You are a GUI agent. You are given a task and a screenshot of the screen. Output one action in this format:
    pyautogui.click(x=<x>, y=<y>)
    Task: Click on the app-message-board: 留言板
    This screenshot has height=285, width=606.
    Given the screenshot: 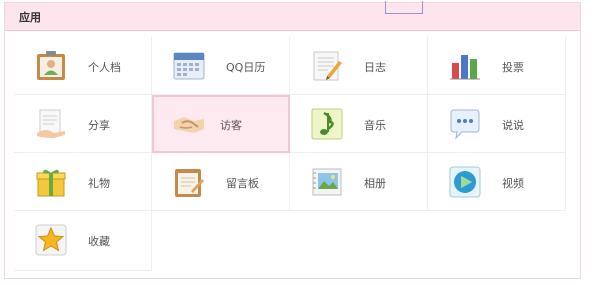 What is the action you would take?
    pyautogui.click(x=221, y=182)
    